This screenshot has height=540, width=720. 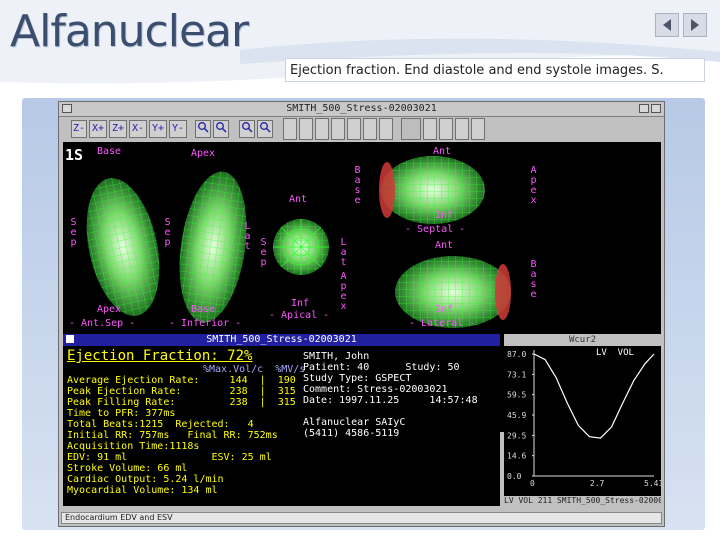 What do you see at coordinates (181, 391) in the screenshot?
I see `row-peak-ejection: Peak Ejection Rate: 238 | 315` at bounding box center [181, 391].